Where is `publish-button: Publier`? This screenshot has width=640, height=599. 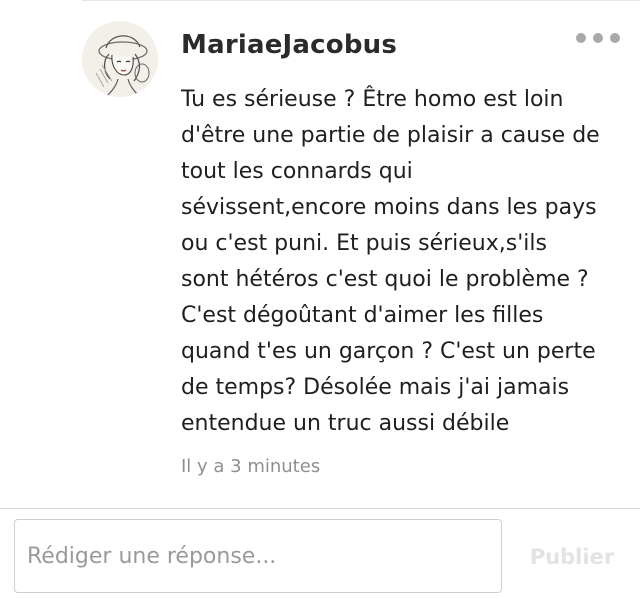 publish-button: Publier is located at coordinates (572, 557).